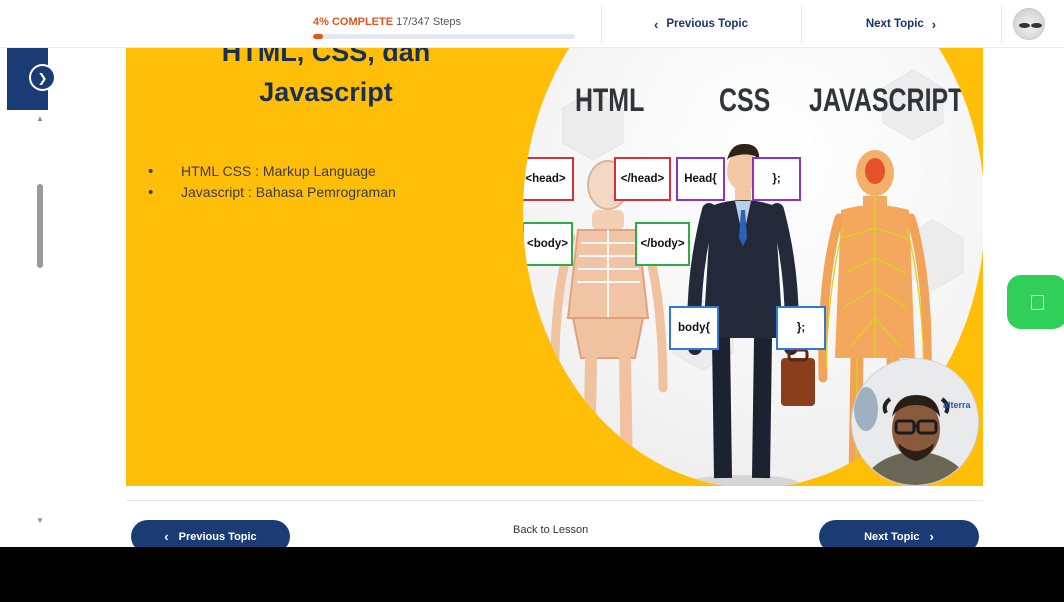  I want to click on avatar-eye-left, so click(1024, 25).